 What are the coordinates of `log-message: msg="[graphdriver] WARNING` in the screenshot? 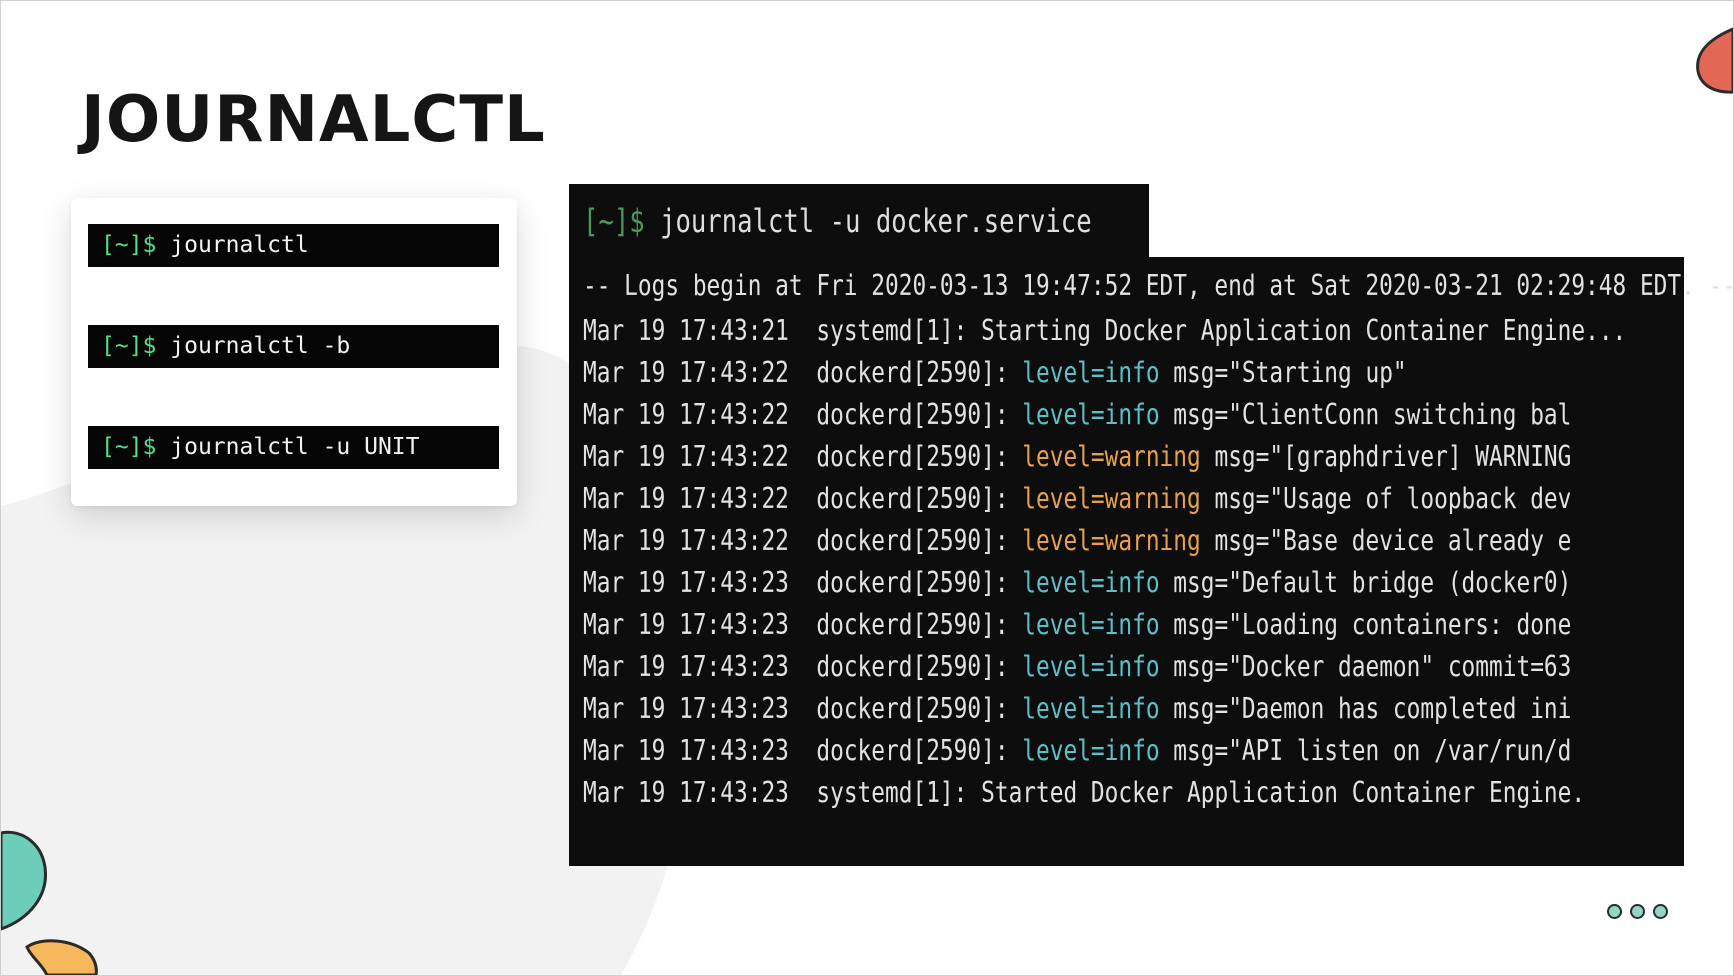 It's located at (1393, 456).